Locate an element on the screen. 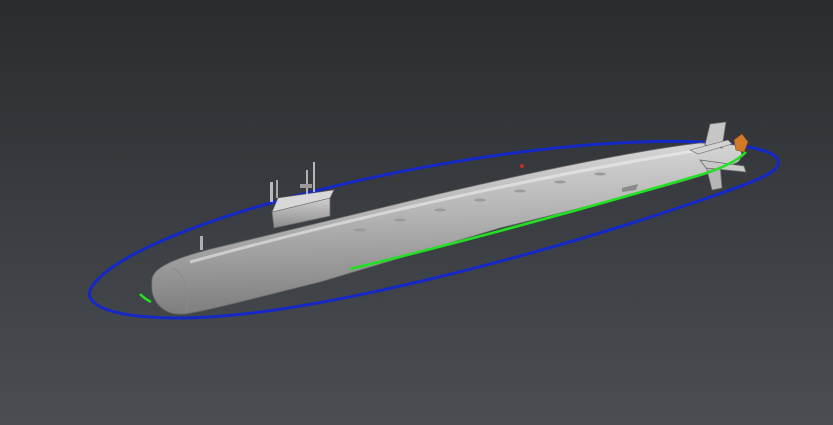 Image resolution: width=833 pixels, height=425 pixels. deck-marker is located at coordinates (522, 166).